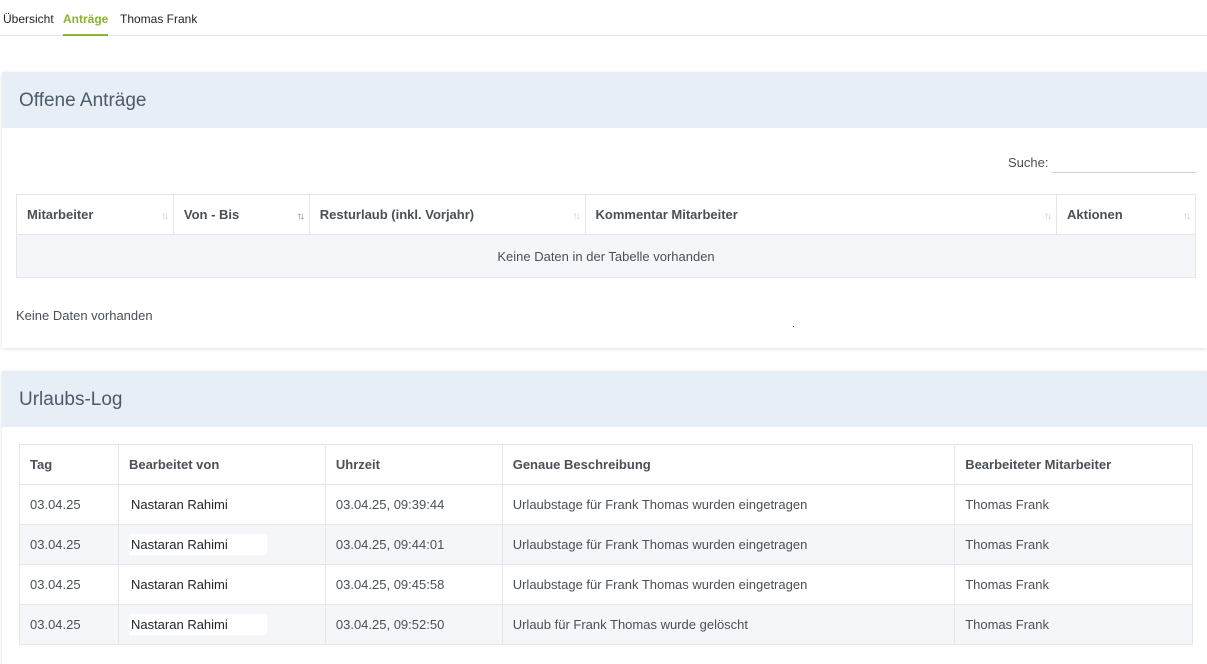 This screenshot has width=1207, height=664. I want to click on col-aktionen: Aktionen ↑↓, so click(1126, 214).